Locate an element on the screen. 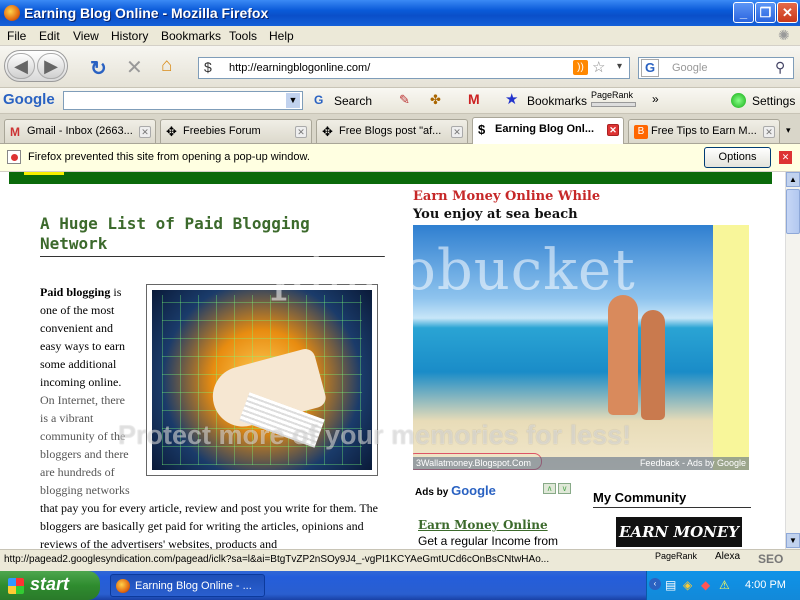 The image size is (800, 600). site-favicon-icon: $ is located at coordinates (208, 67).